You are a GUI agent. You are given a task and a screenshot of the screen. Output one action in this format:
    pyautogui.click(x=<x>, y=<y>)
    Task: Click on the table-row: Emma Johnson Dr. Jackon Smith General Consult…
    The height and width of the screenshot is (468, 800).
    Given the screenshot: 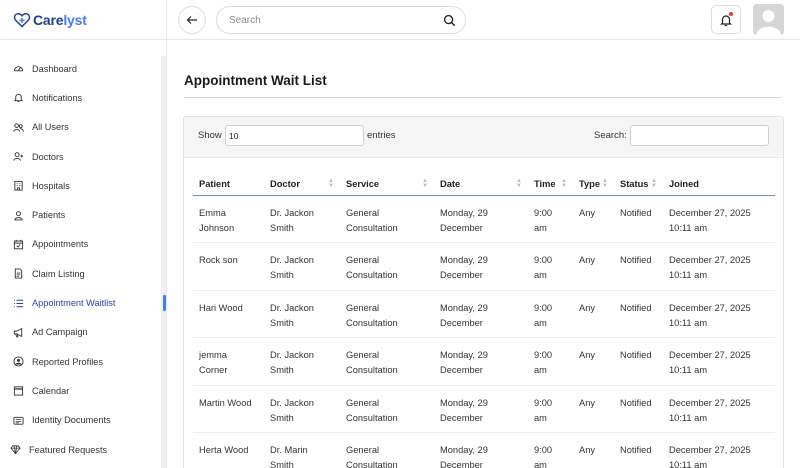 What is the action you would take?
    pyautogui.click(x=484, y=219)
    